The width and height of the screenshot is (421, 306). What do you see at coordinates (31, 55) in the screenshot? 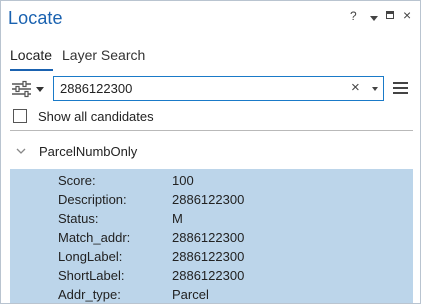
I see `tab-locate: Locate` at bounding box center [31, 55].